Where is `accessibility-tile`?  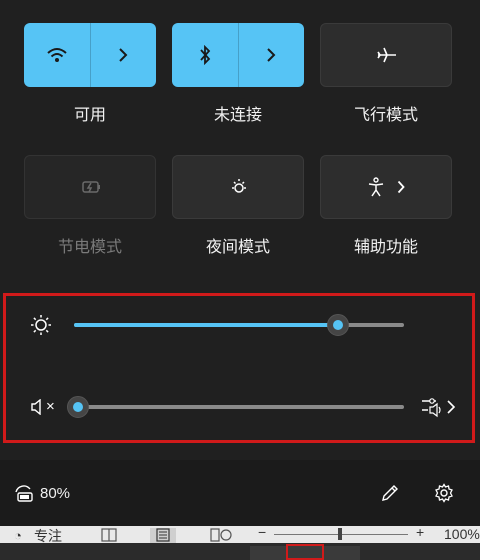 accessibility-tile is located at coordinates (386, 187).